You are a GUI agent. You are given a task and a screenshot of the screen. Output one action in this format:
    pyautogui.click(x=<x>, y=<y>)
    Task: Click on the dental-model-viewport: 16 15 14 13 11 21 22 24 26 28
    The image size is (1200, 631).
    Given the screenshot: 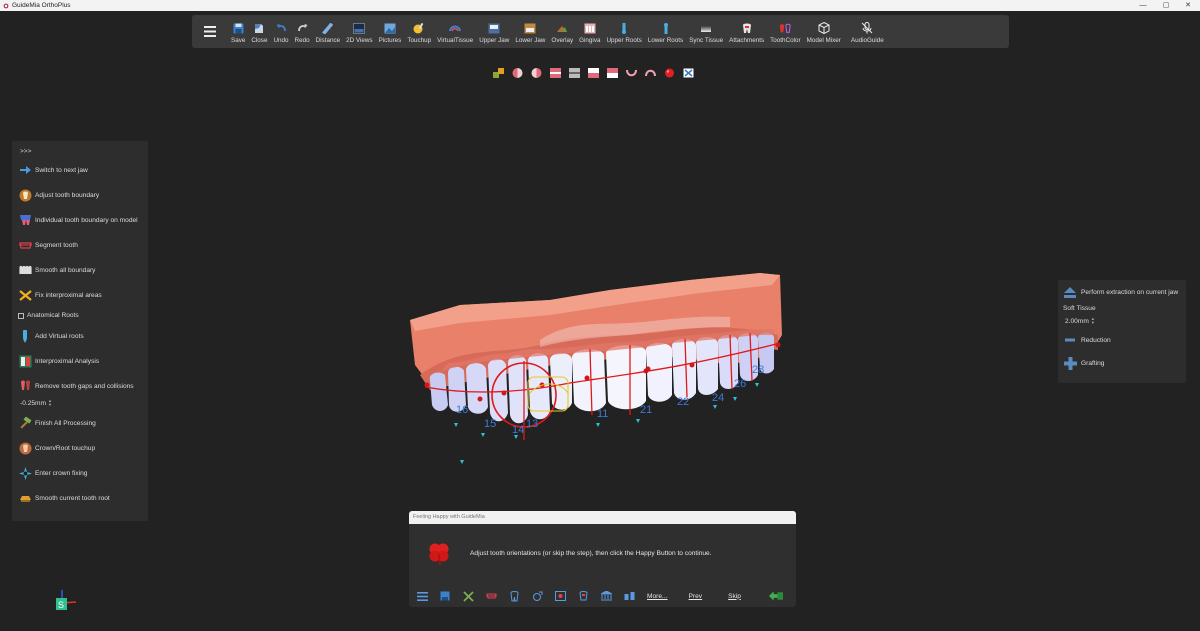 What is the action you would take?
    pyautogui.click(x=595, y=370)
    